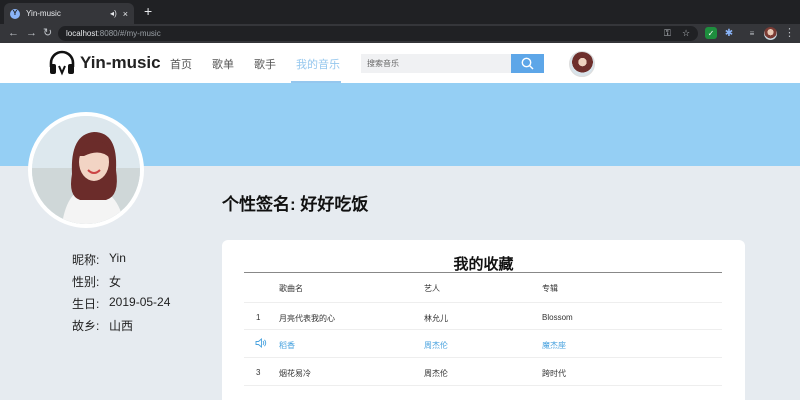 This screenshot has width=800, height=400. What do you see at coordinates (13, 33) in the screenshot?
I see `back-arrow-icon: ←` at bounding box center [13, 33].